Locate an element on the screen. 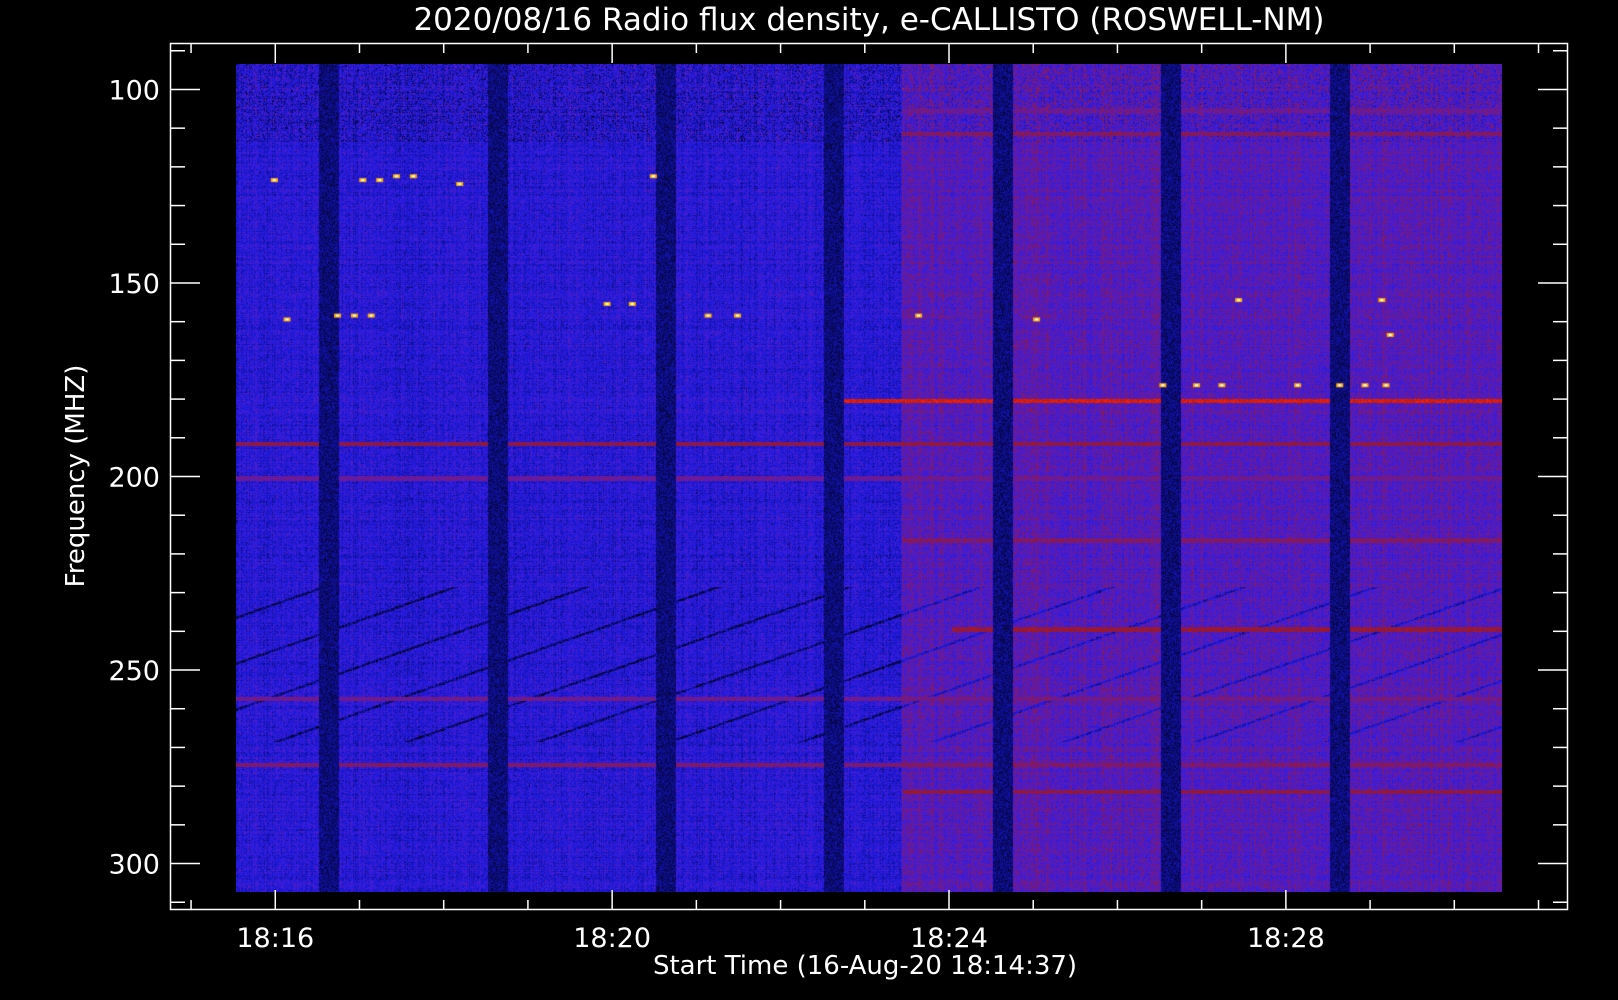 The height and width of the screenshot is (1000, 1618). x-tick-label: 18:24 is located at coordinates (949, 938).